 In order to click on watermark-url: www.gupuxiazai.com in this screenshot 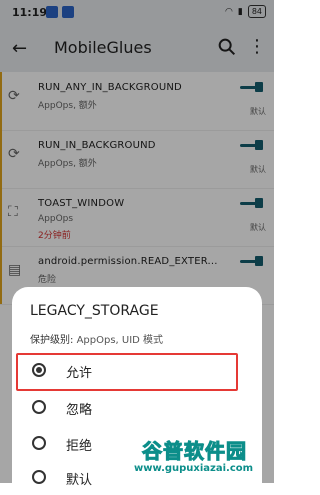, I will do `click(194, 468)`.